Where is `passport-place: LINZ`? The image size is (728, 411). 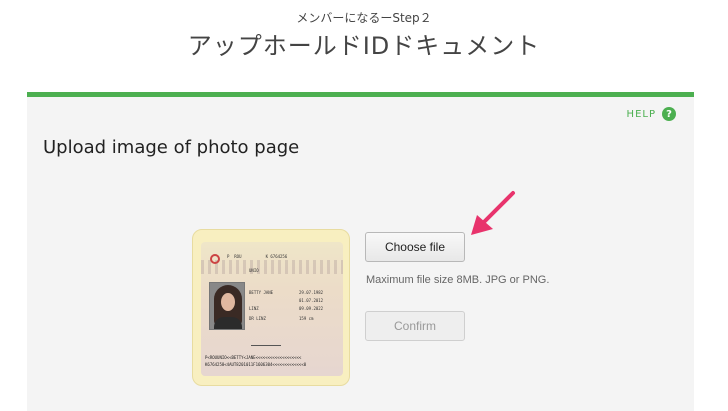 passport-place: LINZ is located at coordinates (254, 308).